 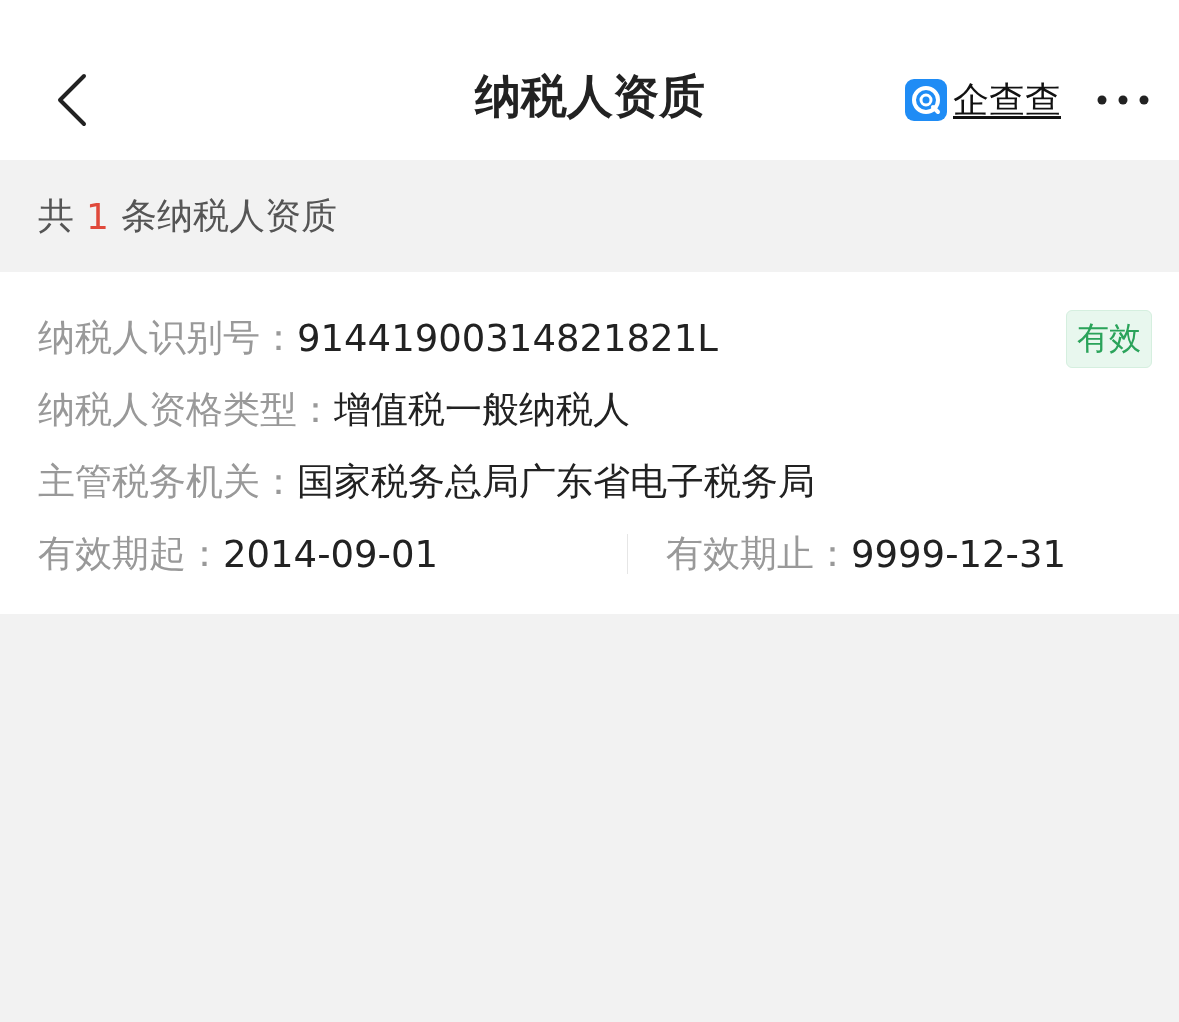 I want to click on back-icon, so click(x=72, y=100).